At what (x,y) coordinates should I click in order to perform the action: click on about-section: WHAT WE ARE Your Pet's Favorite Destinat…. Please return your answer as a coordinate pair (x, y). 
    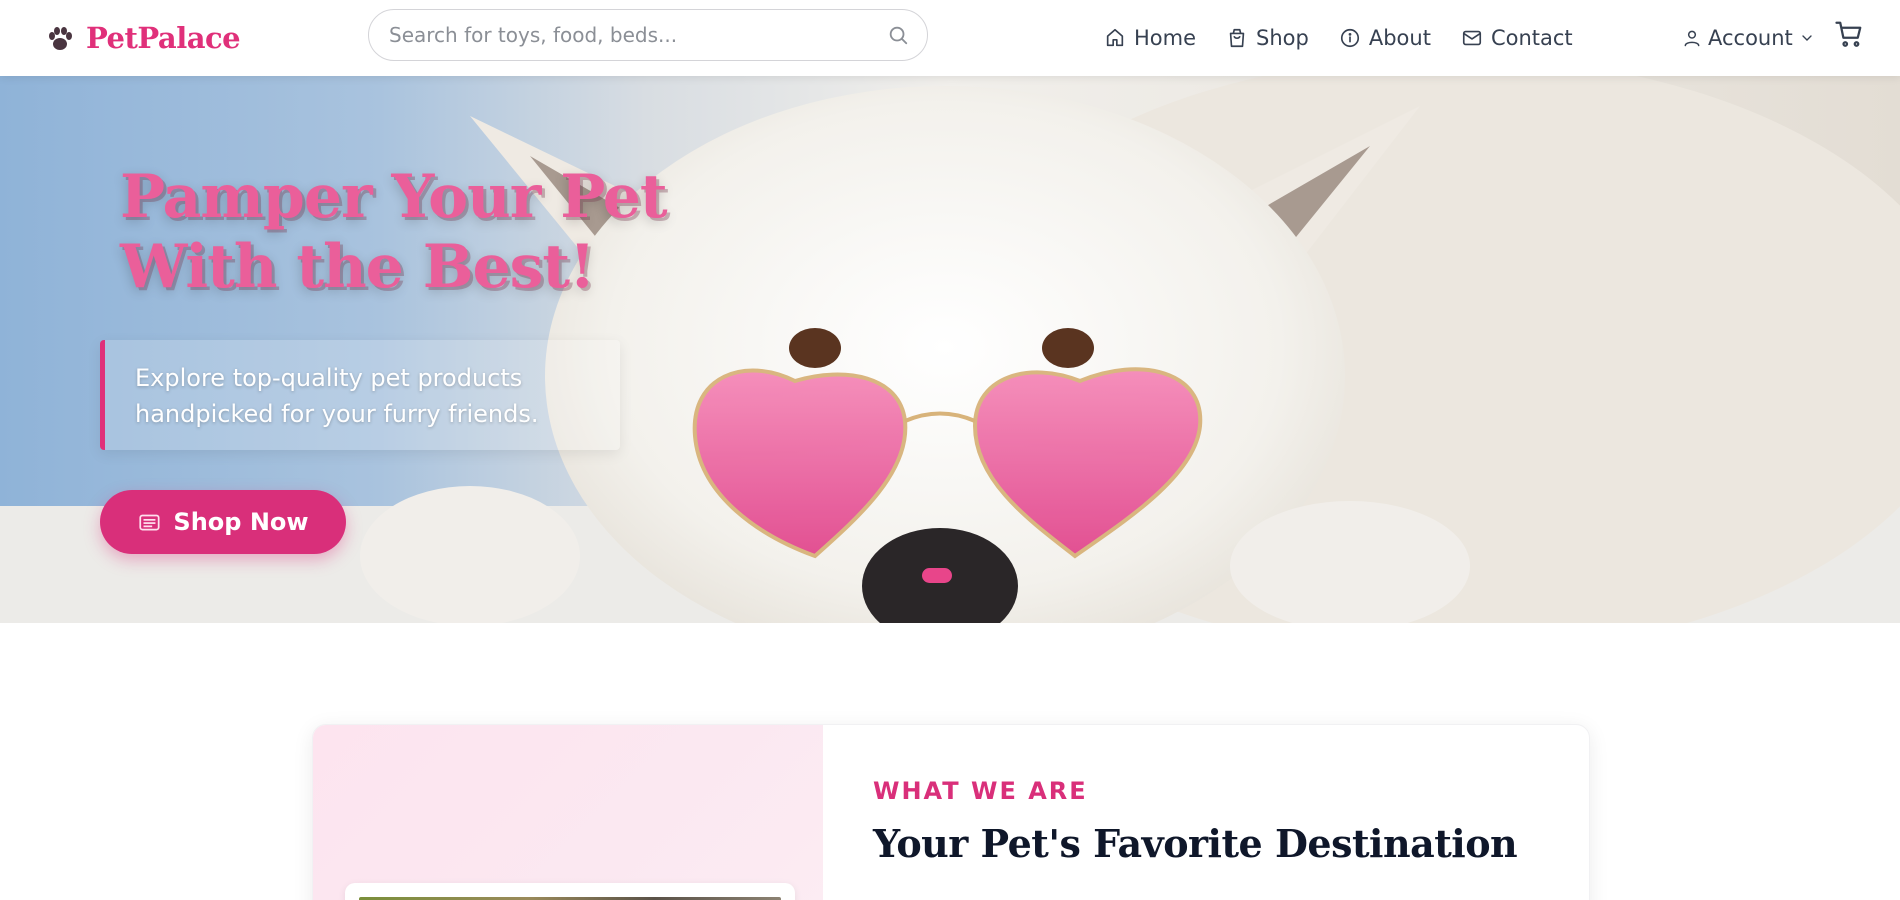
    Looking at the image, I should click on (951, 812).